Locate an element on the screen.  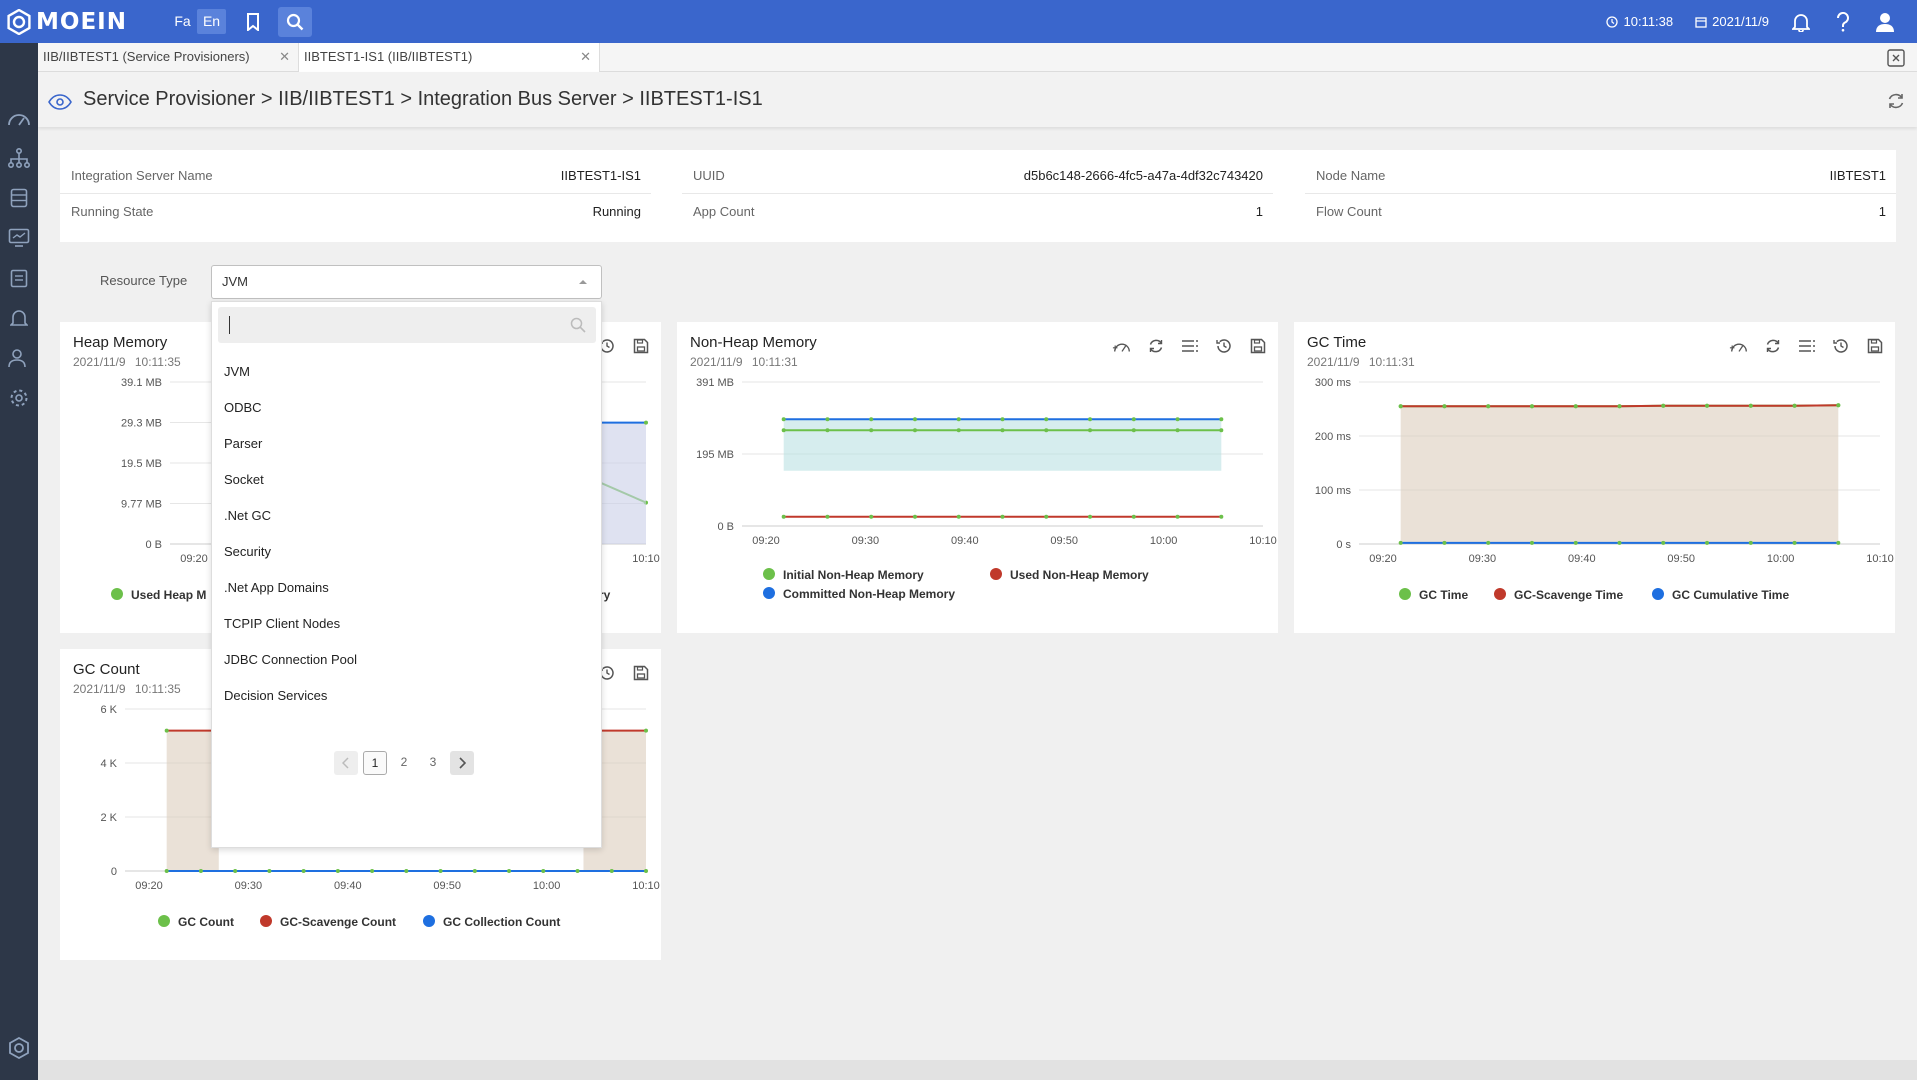
tab-label: IIB/IIBTEST1 (Service Provisioners) is located at coordinates (146, 56).